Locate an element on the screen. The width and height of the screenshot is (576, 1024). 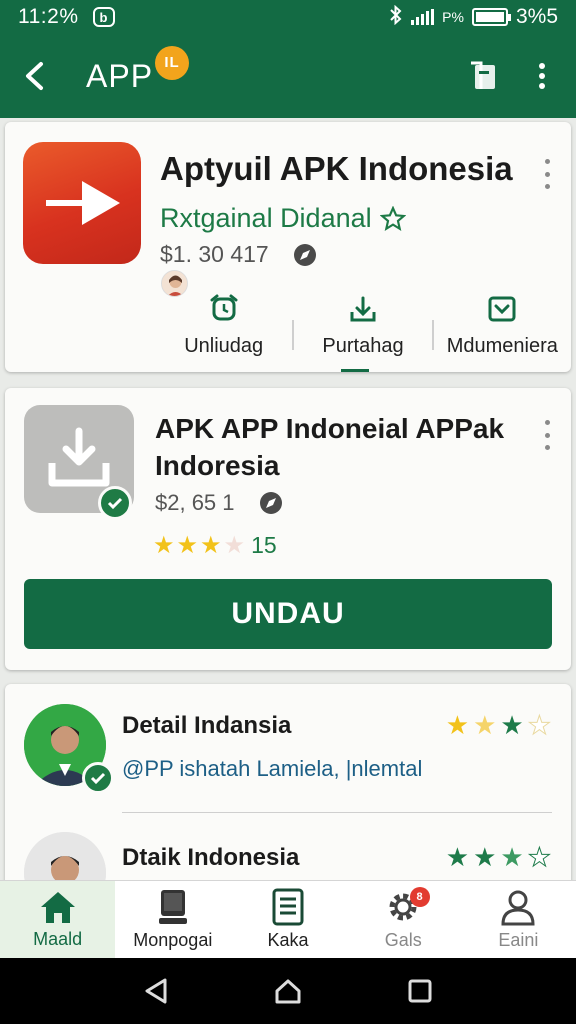
status-bar: 11:2% b P% 3%5 is located at coordinates (288, 17).